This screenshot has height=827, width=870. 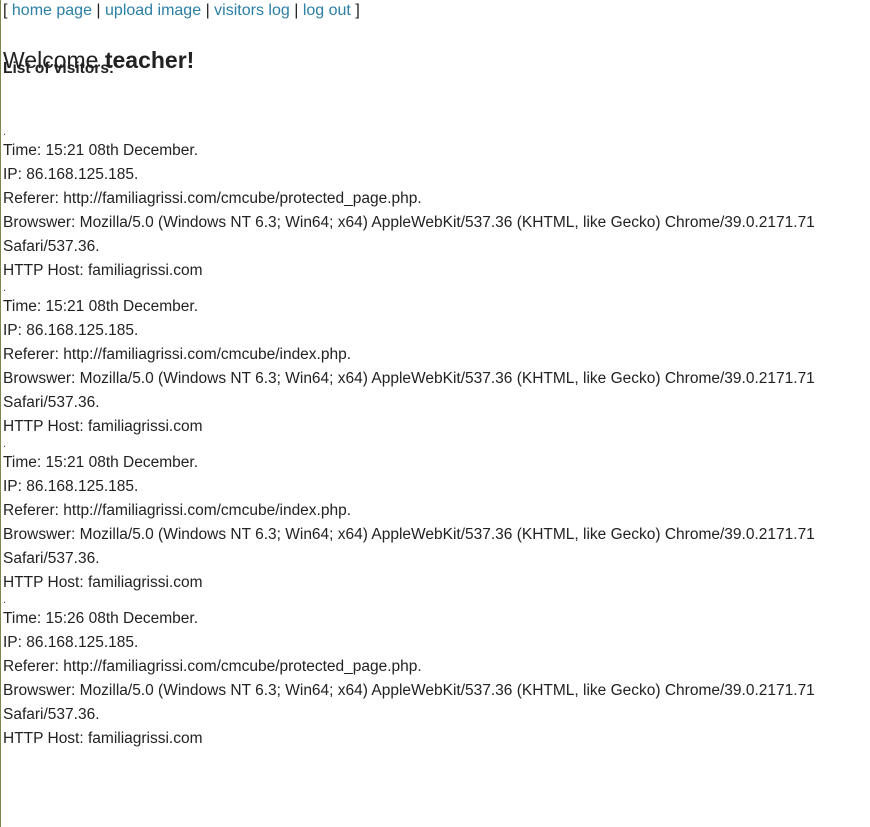 What do you see at coordinates (5, 10) in the screenshot?
I see `nav-open-bracket: [` at bounding box center [5, 10].